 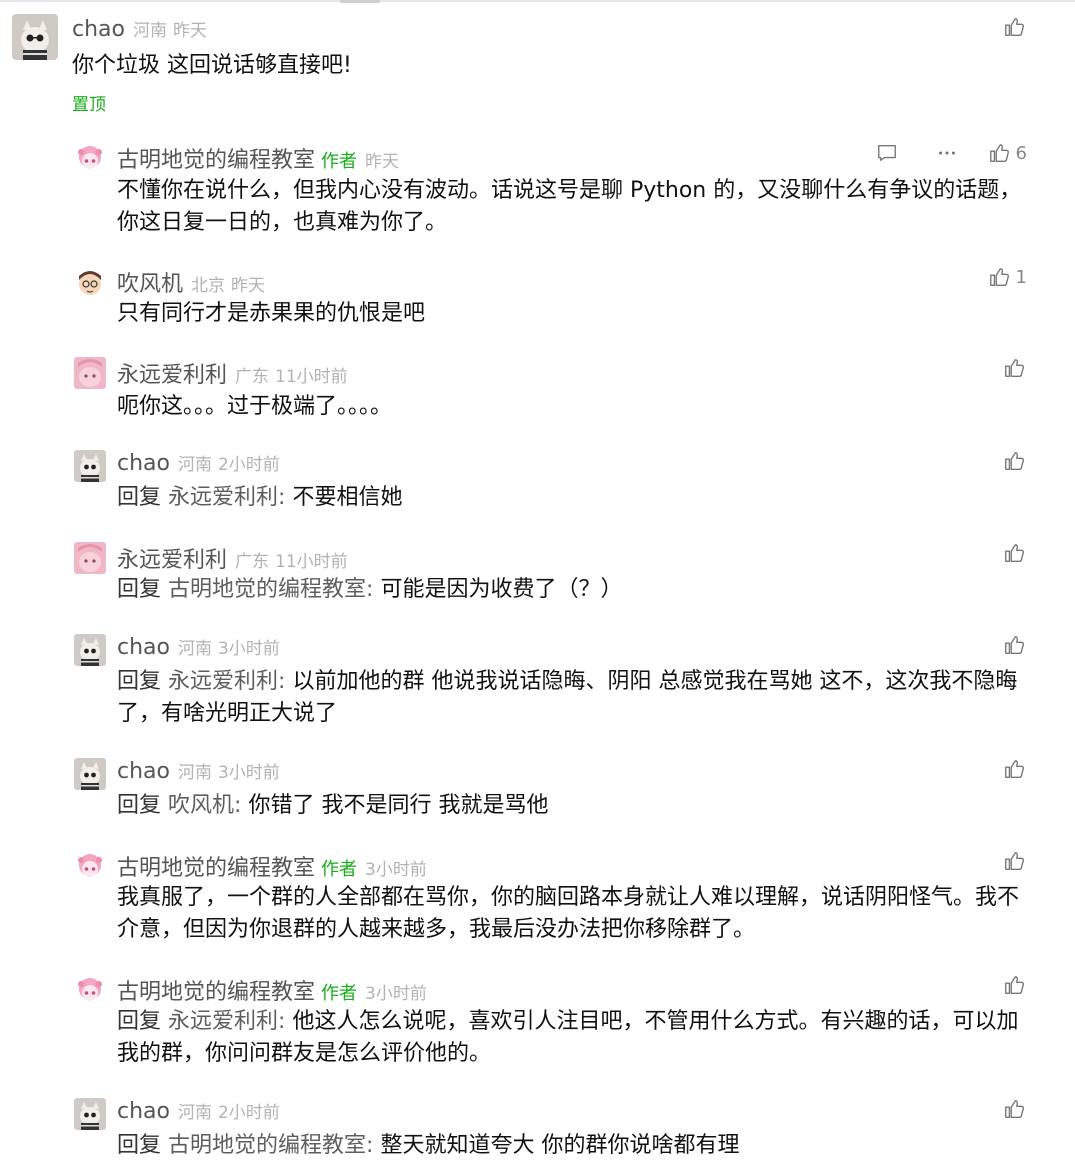 What do you see at coordinates (347, 497) in the screenshot?
I see `comment-body: 不要相信她` at bounding box center [347, 497].